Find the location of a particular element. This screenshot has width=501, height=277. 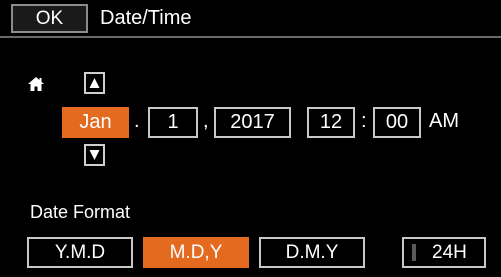

page-title: Date/Time is located at coordinates (146, 18).